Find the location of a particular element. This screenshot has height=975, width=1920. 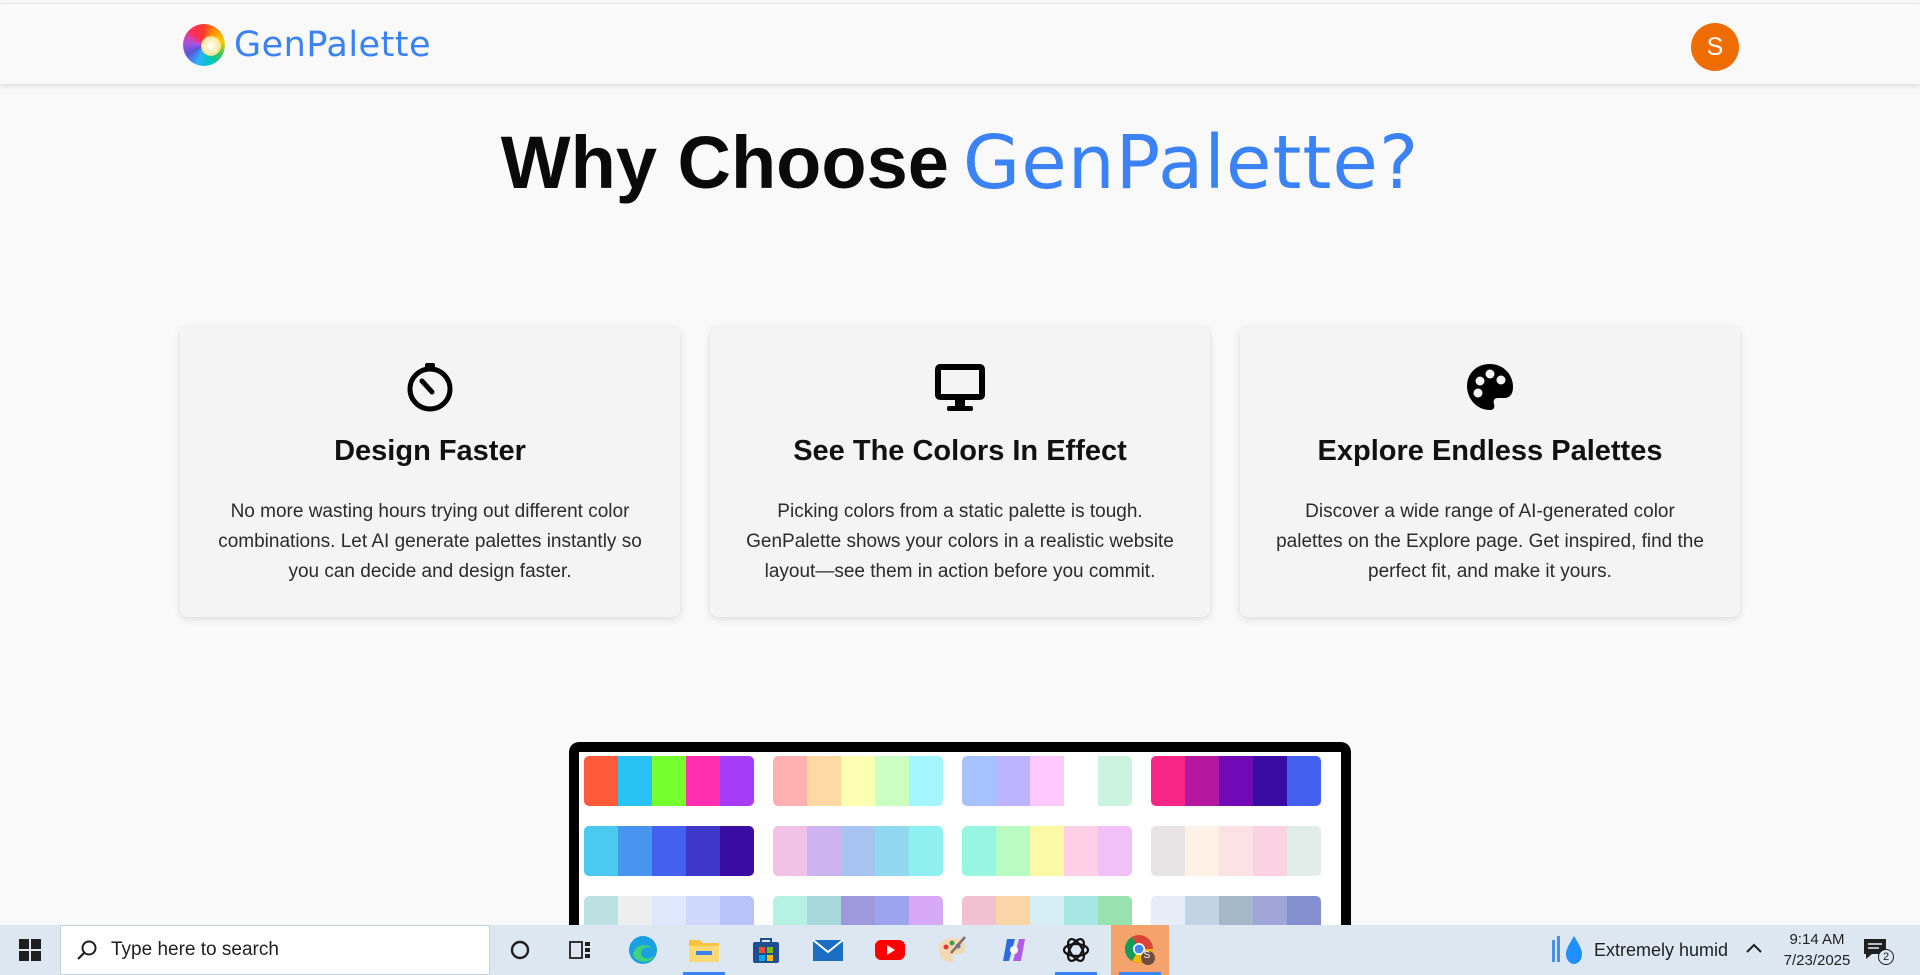

title-brand: GenPalette? is located at coordinates (1191, 163).